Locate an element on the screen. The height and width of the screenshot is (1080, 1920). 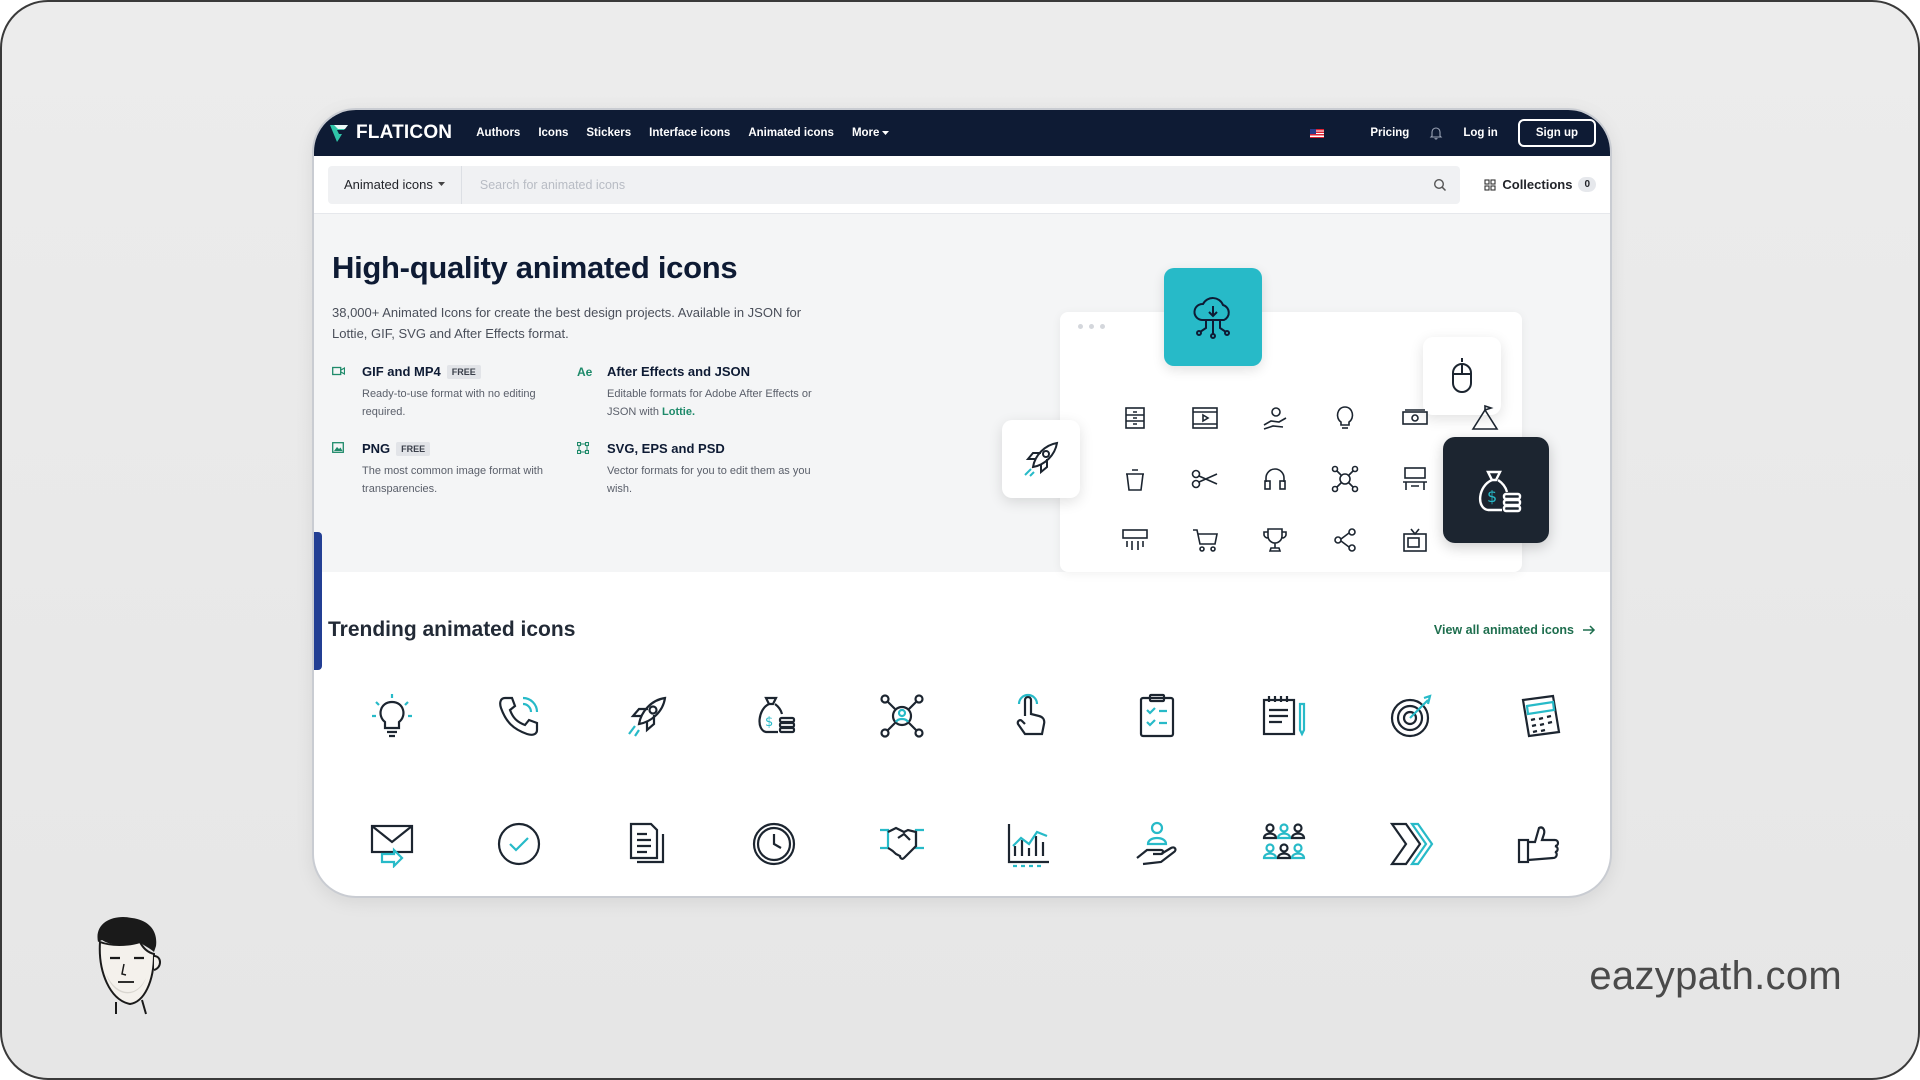
headphones-icon is located at coordinates (1275, 478).